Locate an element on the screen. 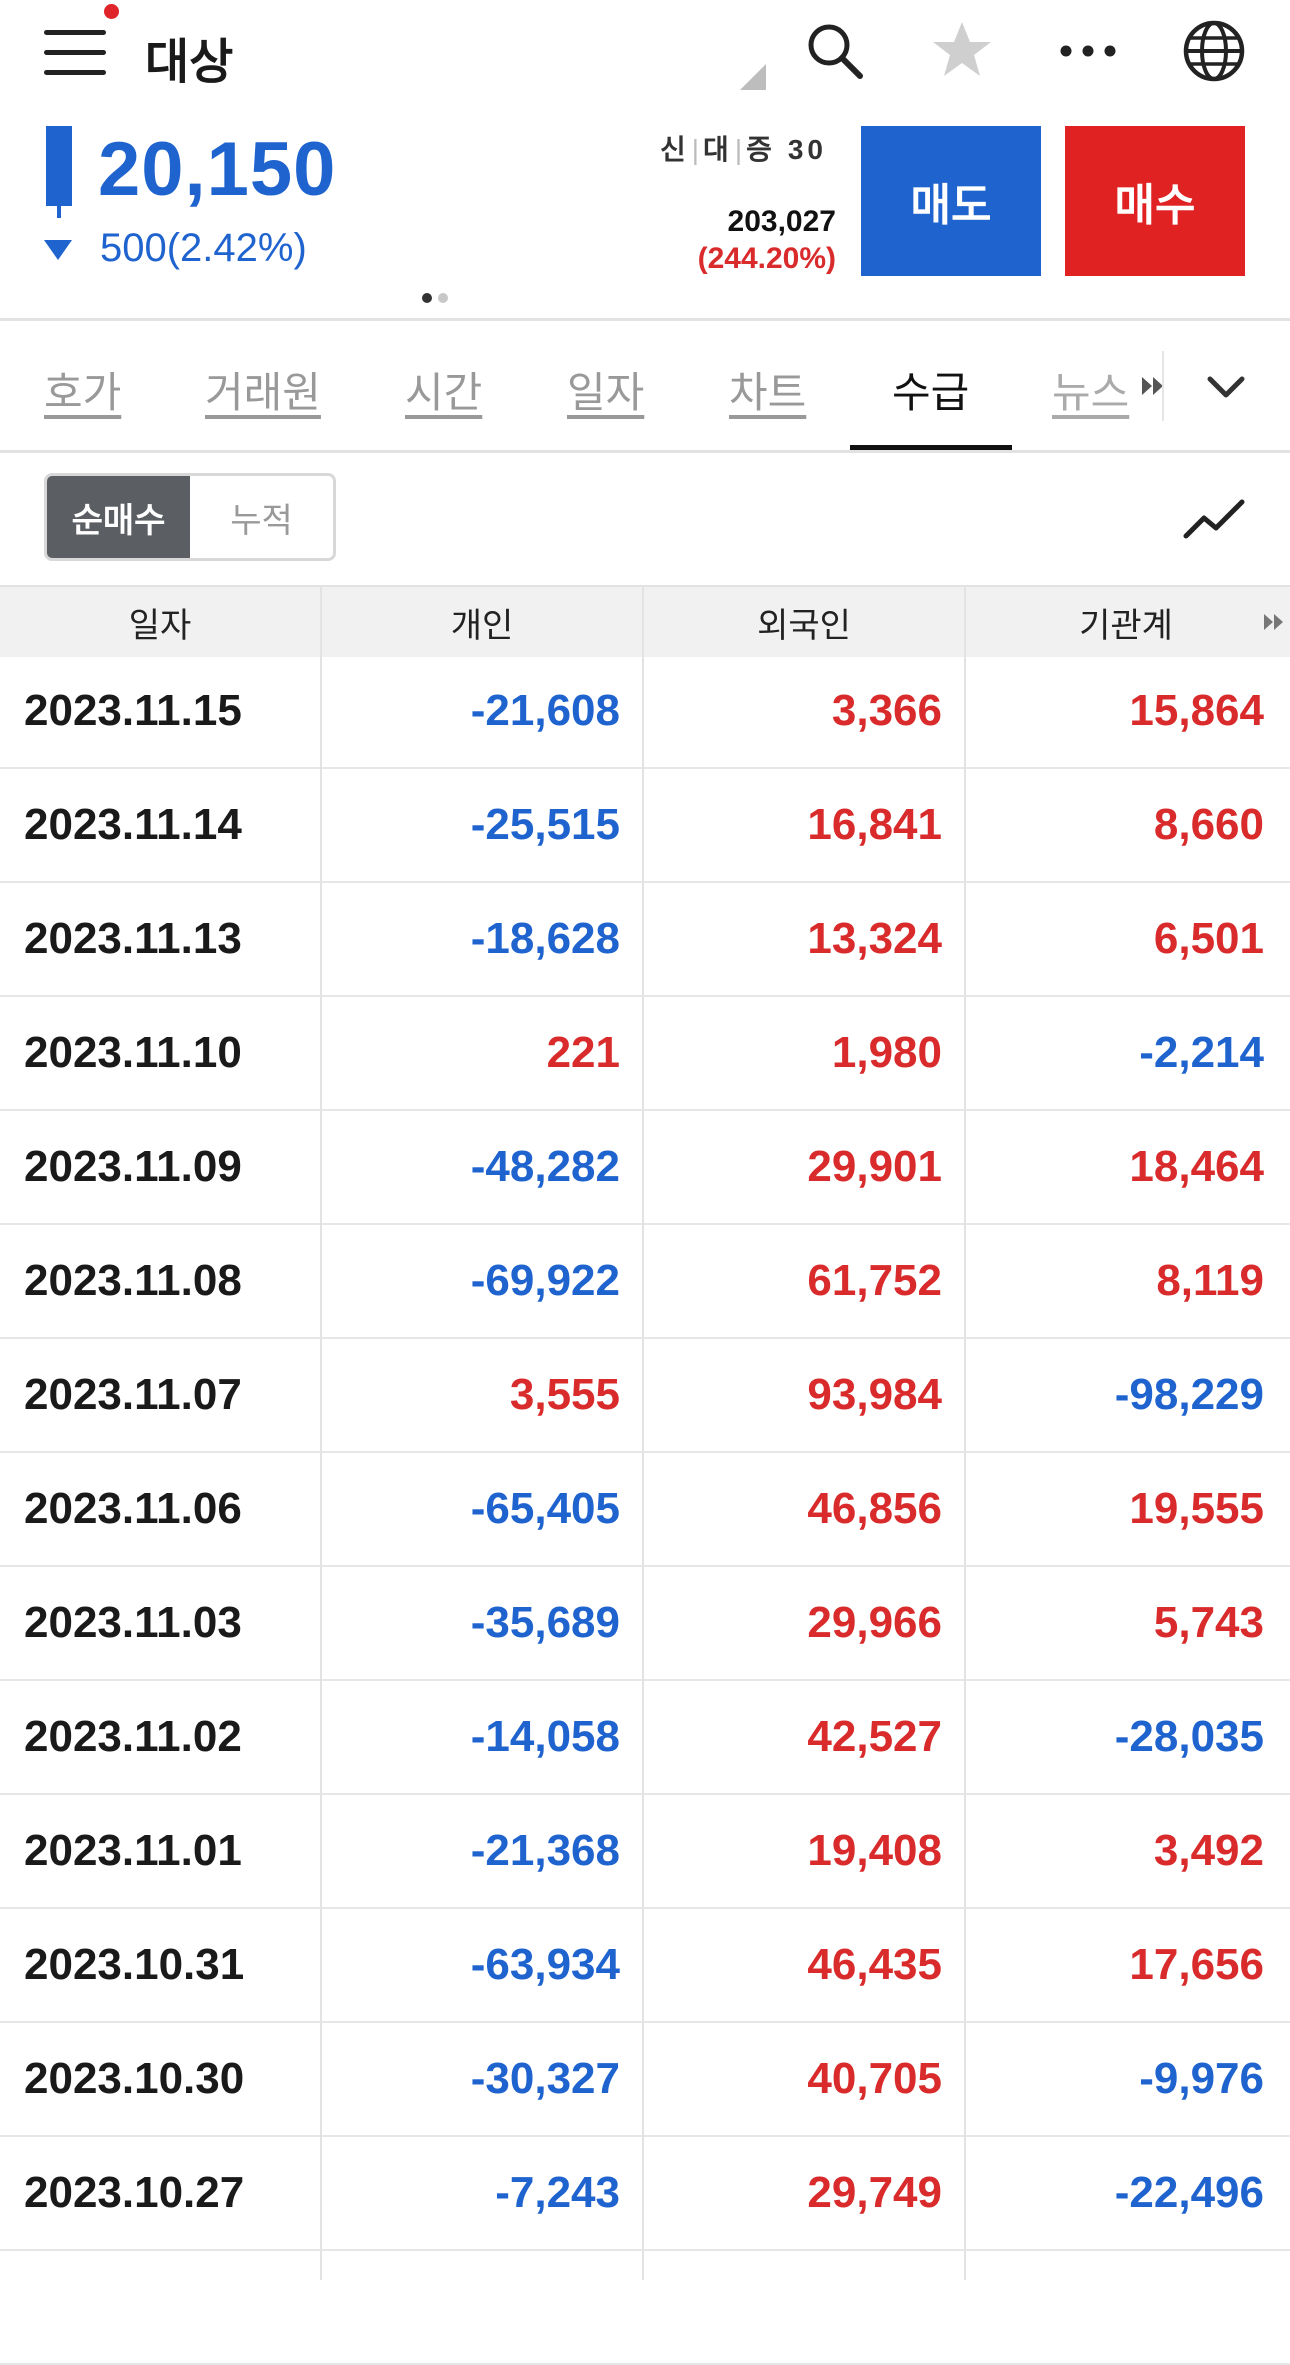 The height and width of the screenshot is (2365, 1290). credit-info: 신 | 대 | 증 30 is located at coordinates (744, 149).